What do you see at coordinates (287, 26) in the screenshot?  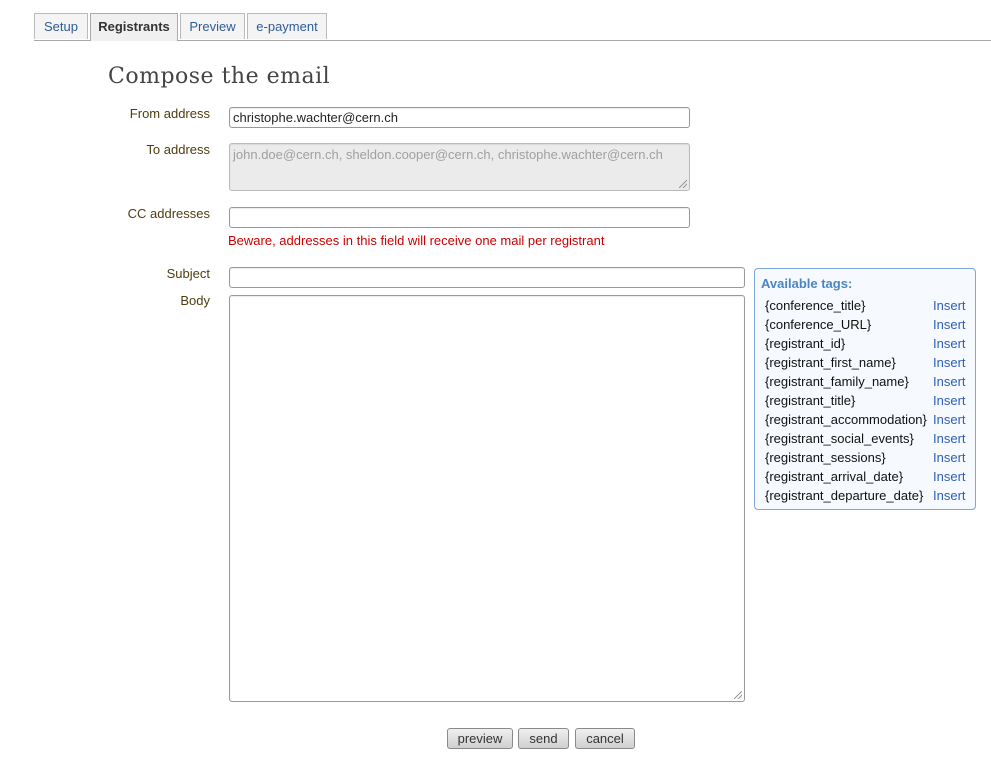 I see `tab-e-payment: e-payment` at bounding box center [287, 26].